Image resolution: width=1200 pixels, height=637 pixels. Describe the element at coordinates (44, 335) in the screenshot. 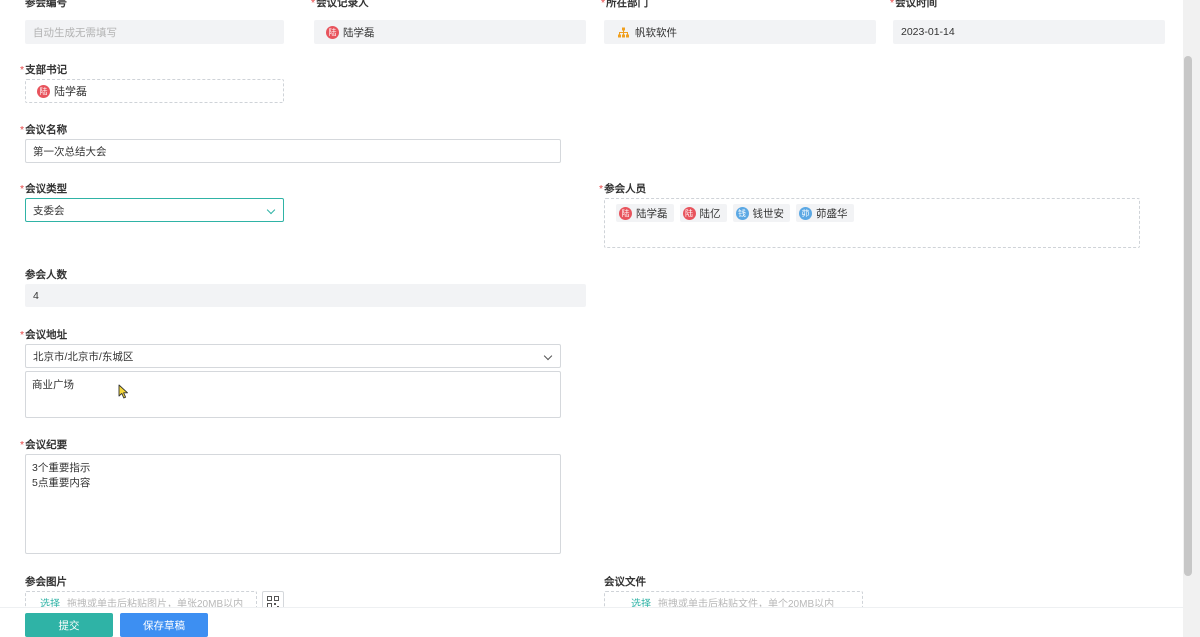

I see `address-label: *会议地址` at that location.